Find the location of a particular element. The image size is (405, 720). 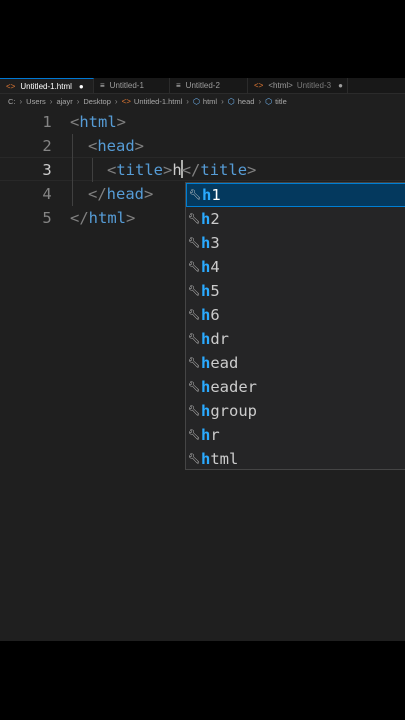

breadcrumb-file: <> Untitled-1.html is located at coordinates (152, 101).